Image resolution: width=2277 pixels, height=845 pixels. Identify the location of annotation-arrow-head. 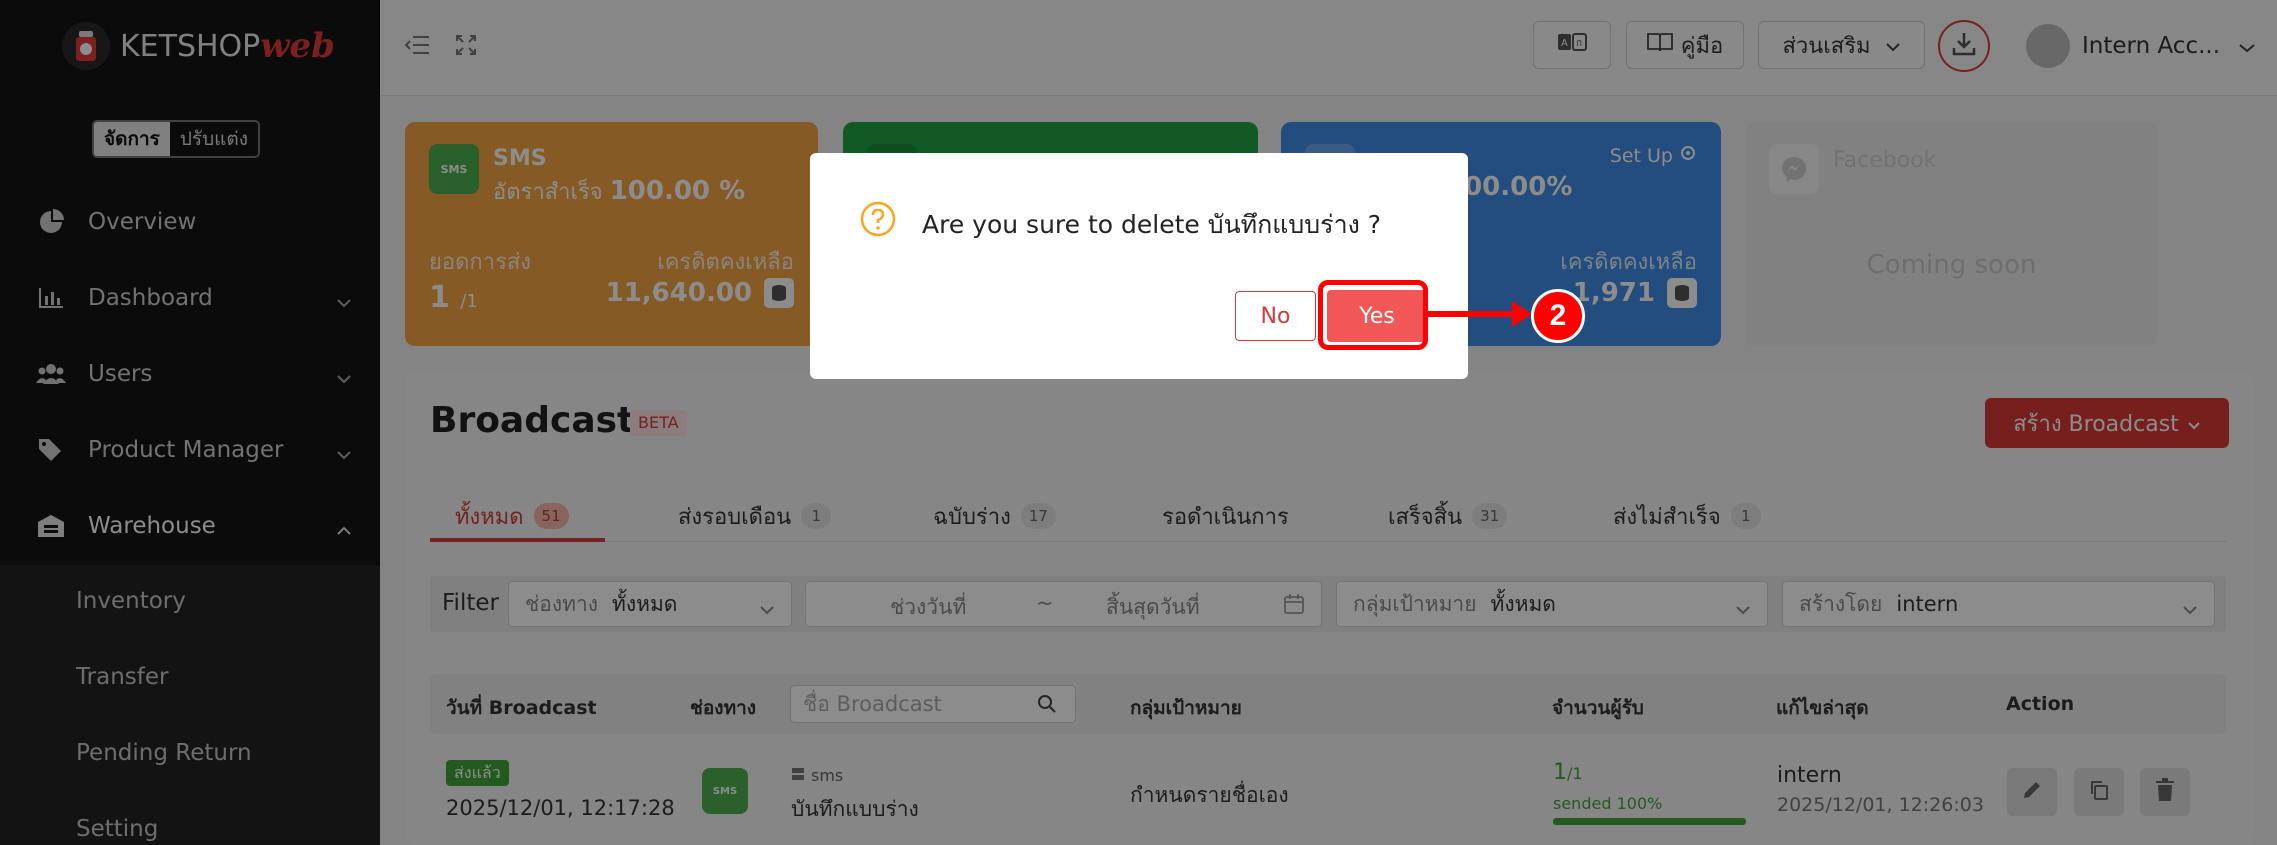
(1522, 314).